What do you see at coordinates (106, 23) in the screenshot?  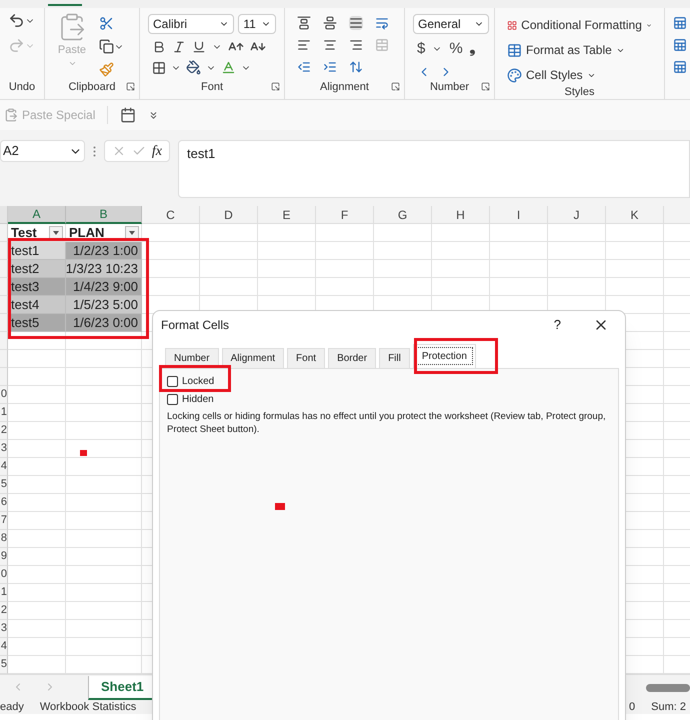 I see `cut-icon` at bounding box center [106, 23].